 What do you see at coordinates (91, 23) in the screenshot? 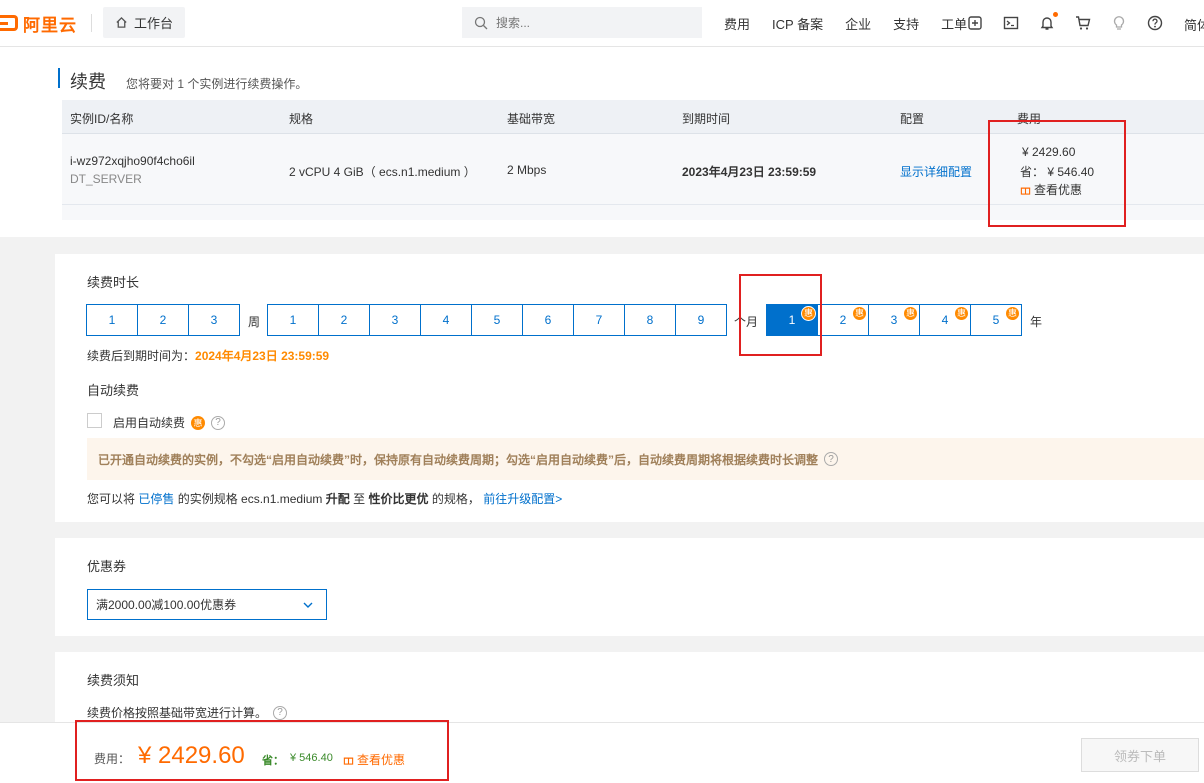
I see `divider` at bounding box center [91, 23].